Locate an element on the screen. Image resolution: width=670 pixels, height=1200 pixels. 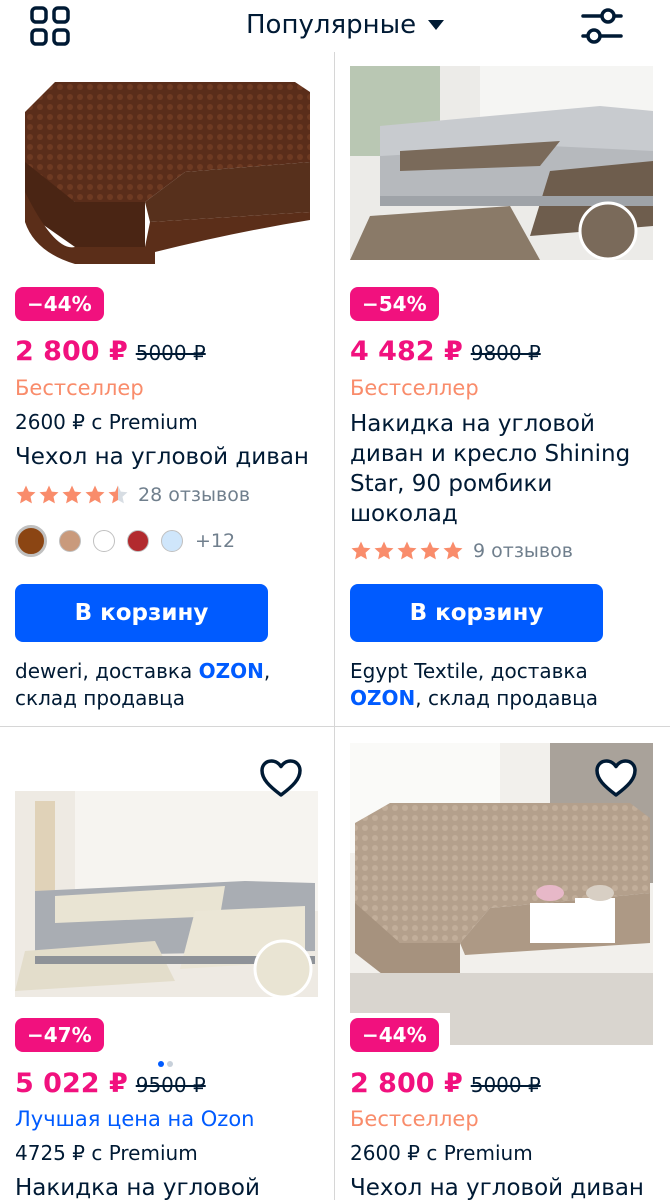
old-price: 9800 ₽ is located at coordinates (505, 353).